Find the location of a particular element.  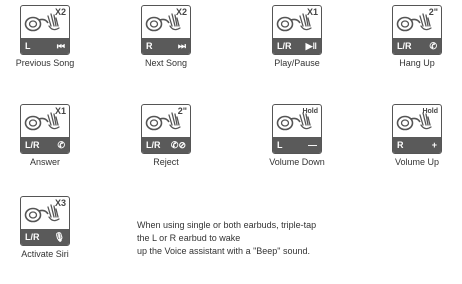

gesture-tile: Hold L — is located at coordinates (297, 129).